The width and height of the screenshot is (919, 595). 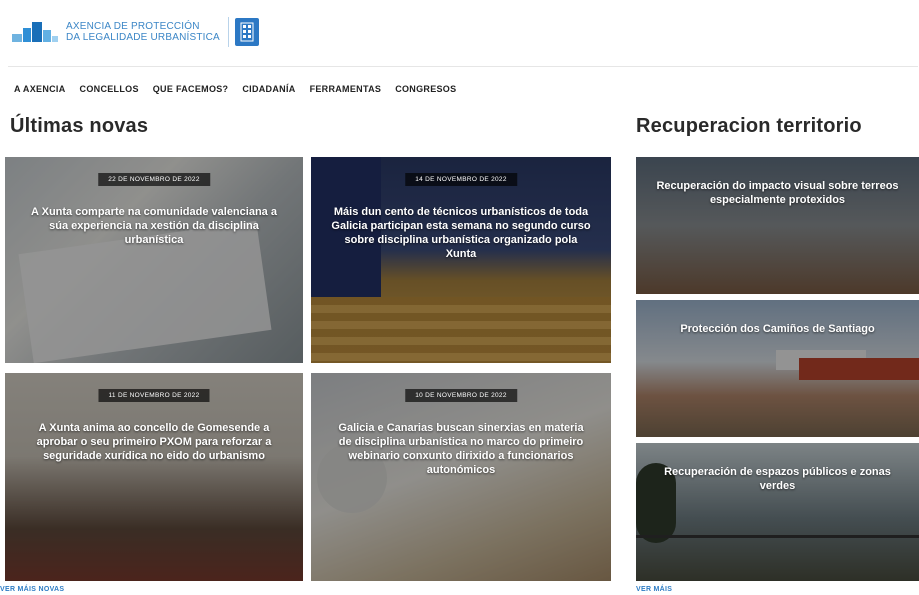 What do you see at coordinates (777, 329) in the screenshot?
I see `recovery-card-title: Protección dos Camiños de Santiago` at bounding box center [777, 329].